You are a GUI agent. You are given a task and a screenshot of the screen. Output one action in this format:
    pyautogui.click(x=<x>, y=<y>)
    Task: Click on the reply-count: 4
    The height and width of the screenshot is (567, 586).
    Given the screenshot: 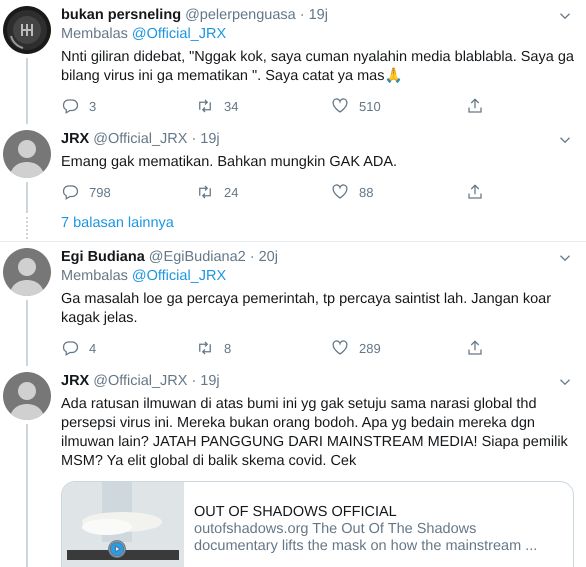 What is the action you would take?
    pyautogui.click(x=92, y=349)
    